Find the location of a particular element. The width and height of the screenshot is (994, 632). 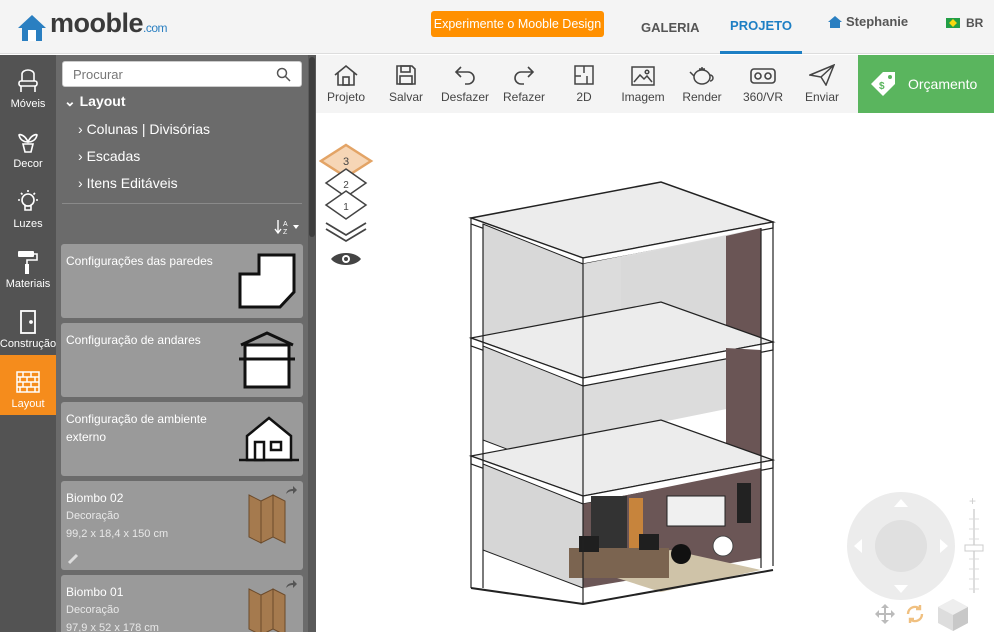

toolbar-label: Projeto is located at coordinates (346, 97).